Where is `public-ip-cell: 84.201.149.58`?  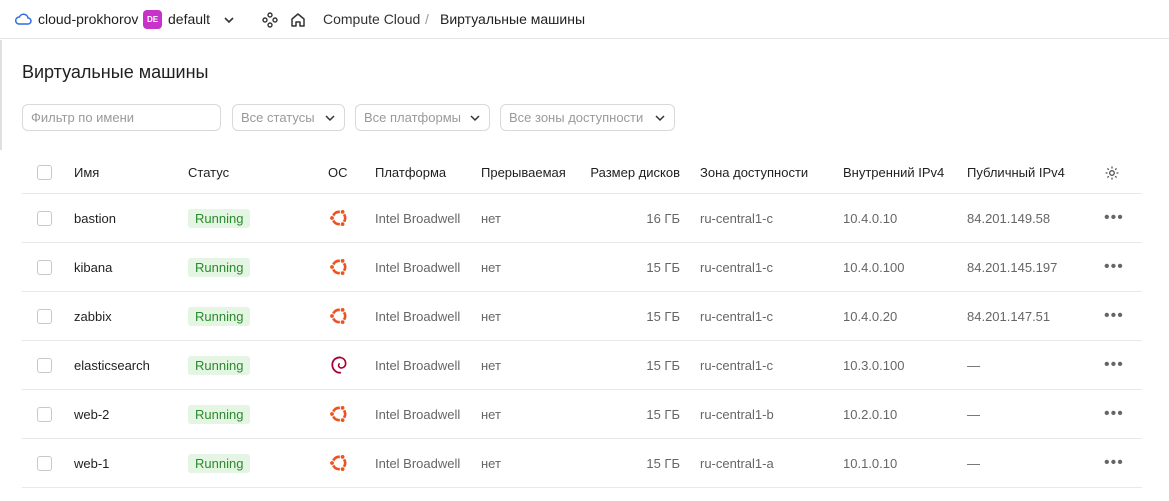
public-ip-cell: 84.201.149.58 is located at coordinates (1009, 218).